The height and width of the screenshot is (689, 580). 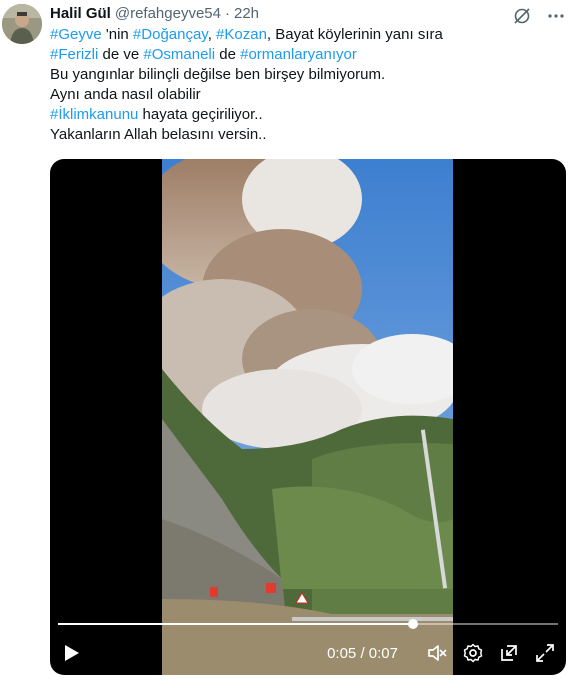 What do you see at coordinates (76, 34) in the screenshot?
I see `hashtag-link: #Geyve` at bounding box center [76, 34].